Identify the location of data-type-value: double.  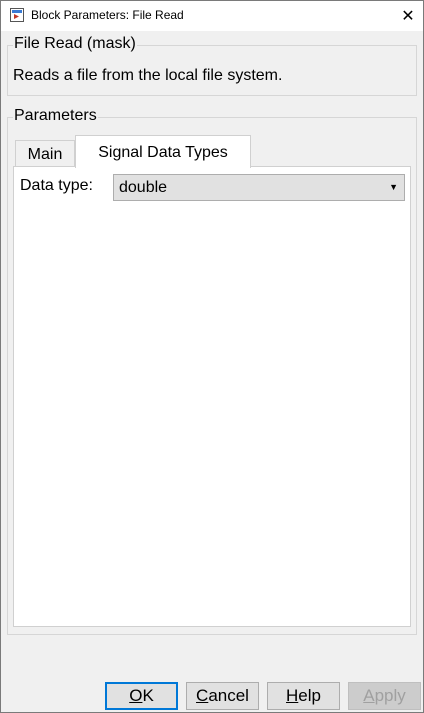
(143, 187).